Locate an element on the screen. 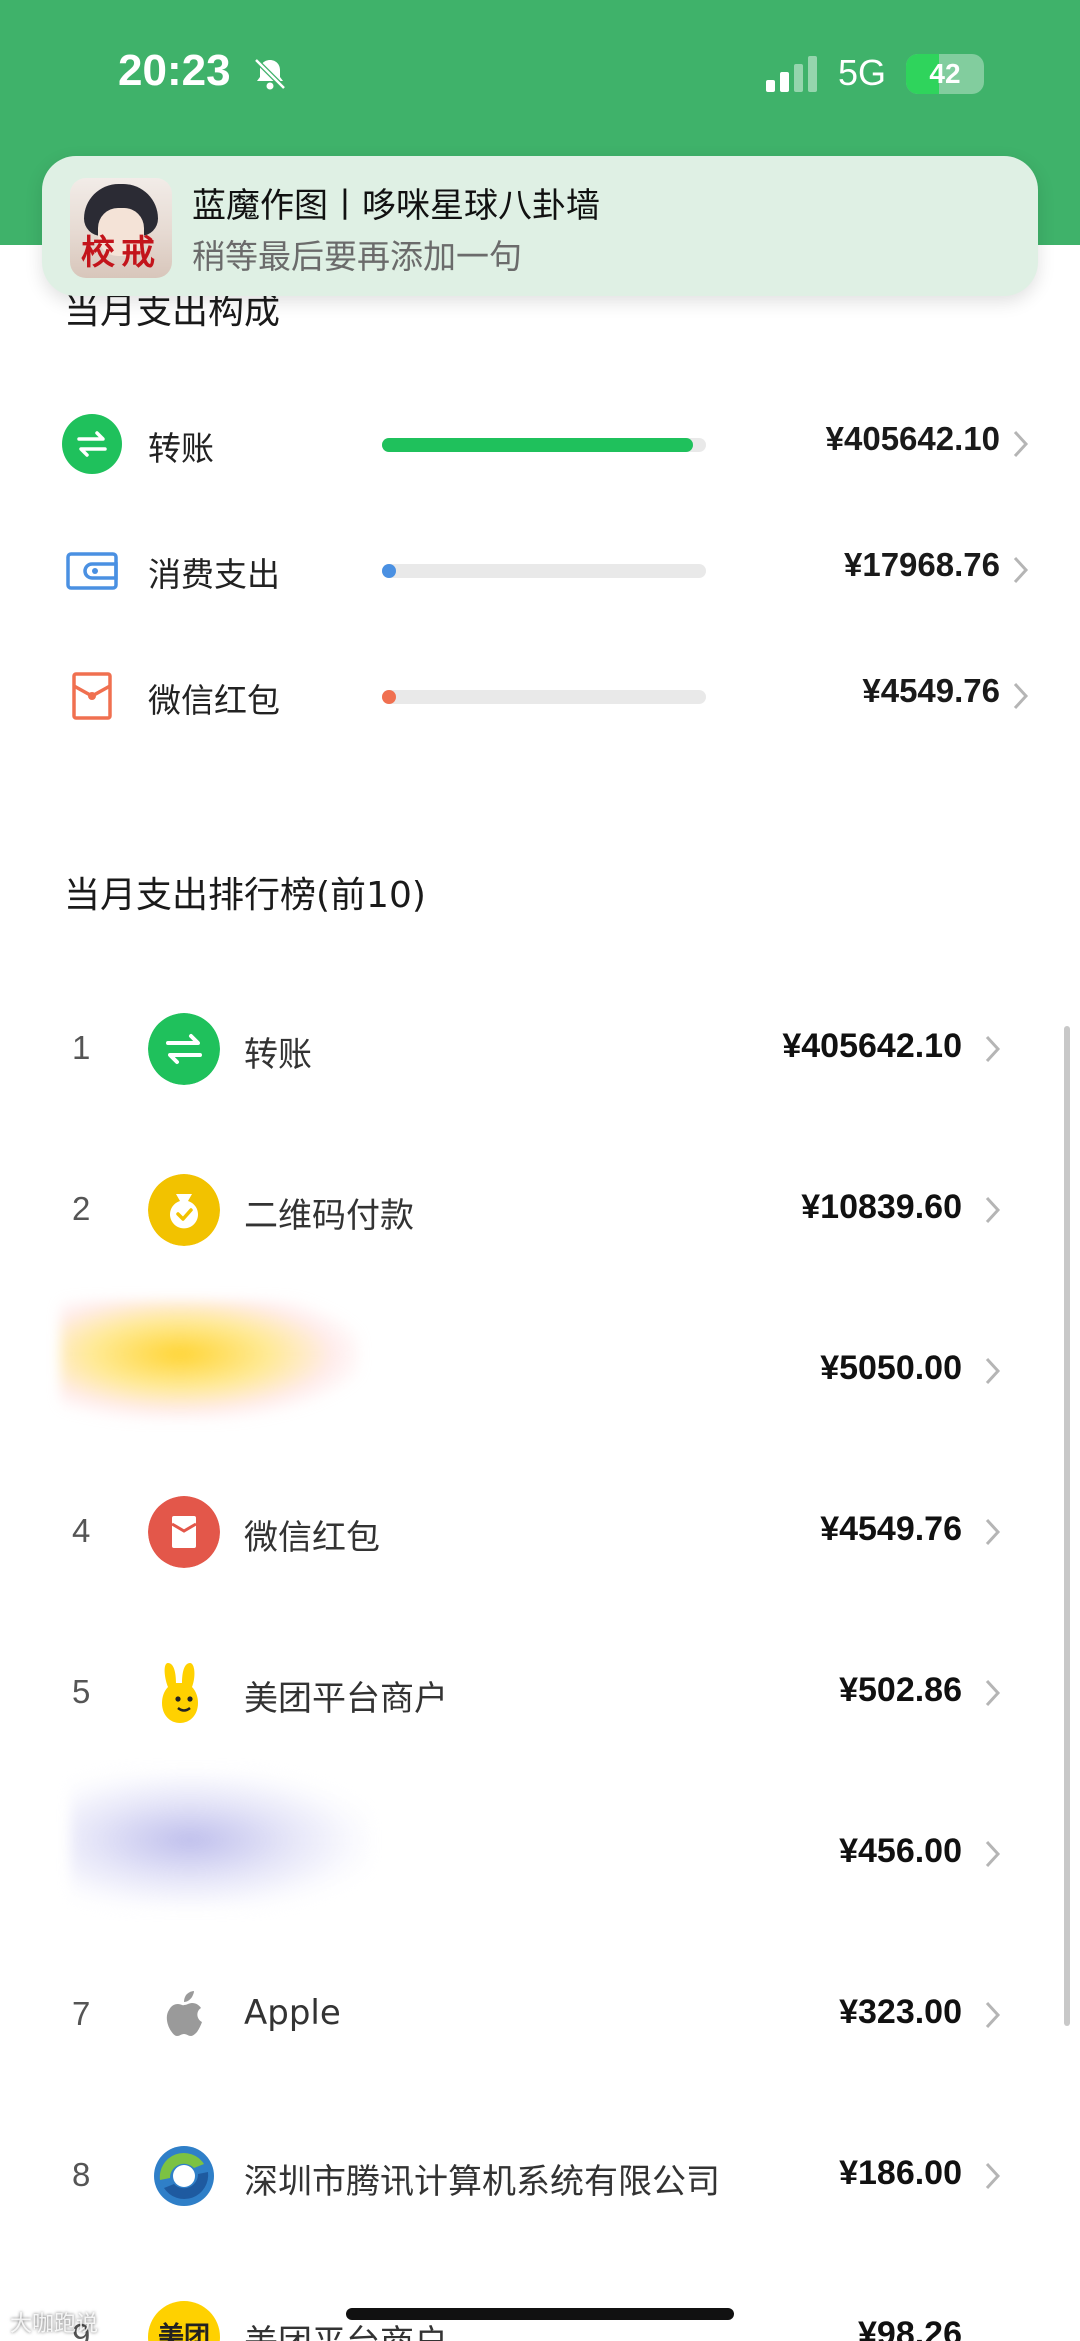 This screenshot has height=2341, width=1080. ranking-row: ¥5050.00 is located at coordinates (540, 1371).